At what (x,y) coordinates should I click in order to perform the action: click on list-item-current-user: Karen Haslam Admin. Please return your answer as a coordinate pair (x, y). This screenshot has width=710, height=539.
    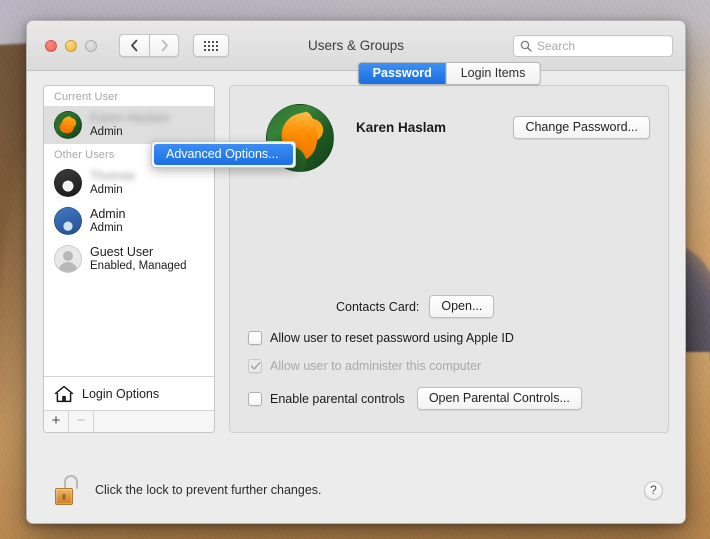
    Looking at the image, I should click on (129, 125).